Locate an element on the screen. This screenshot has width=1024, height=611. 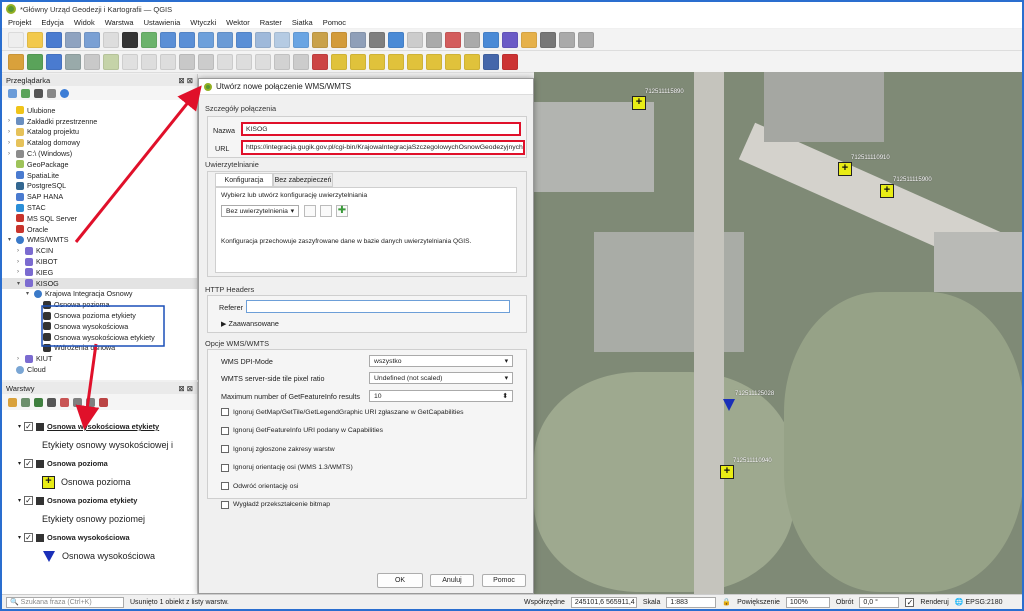
browser-item: GeoPackage is located at coordinates (99, 164).